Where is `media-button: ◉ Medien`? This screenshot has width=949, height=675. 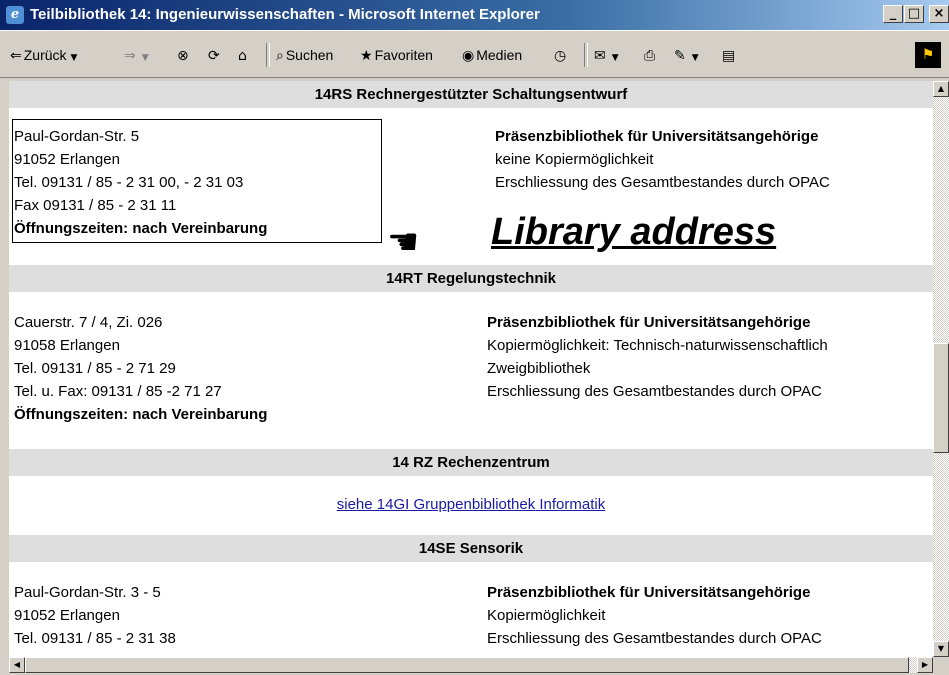 media-button: ◉ Medien is located at coordinates (492, 55).